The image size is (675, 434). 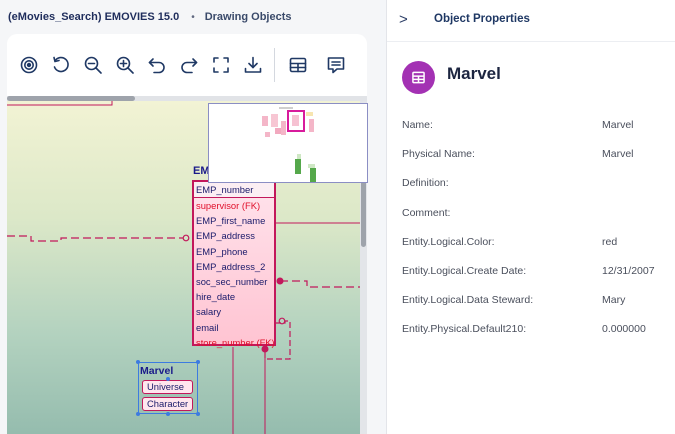 What do you see at coordinates (438, 154) in the screenshot?
I see `property-label: Physical Name:` at bounding box center [438, 154].